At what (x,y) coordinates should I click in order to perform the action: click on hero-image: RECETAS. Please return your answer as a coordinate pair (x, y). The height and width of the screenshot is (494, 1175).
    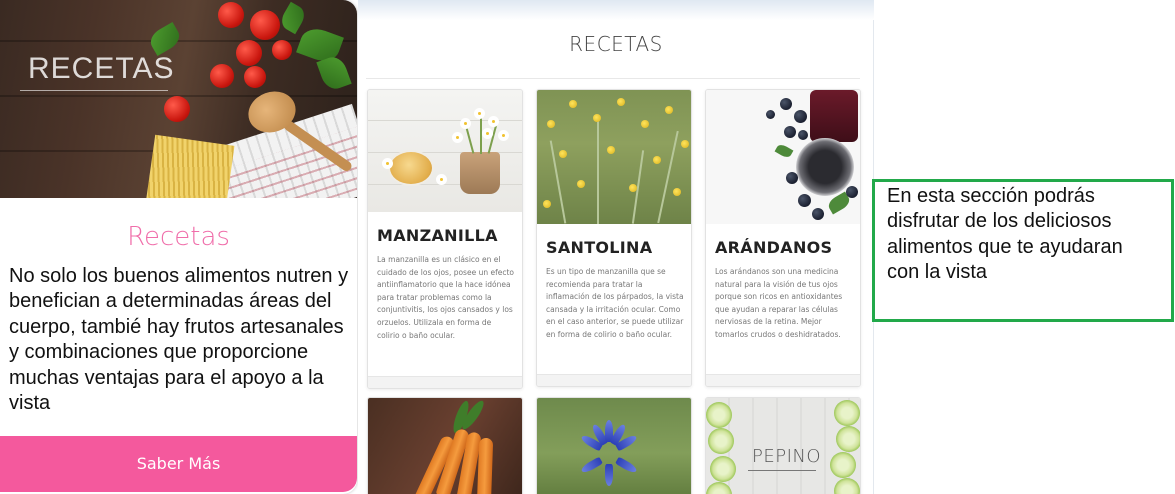
    Looking at the image, I should click on (178, 99).